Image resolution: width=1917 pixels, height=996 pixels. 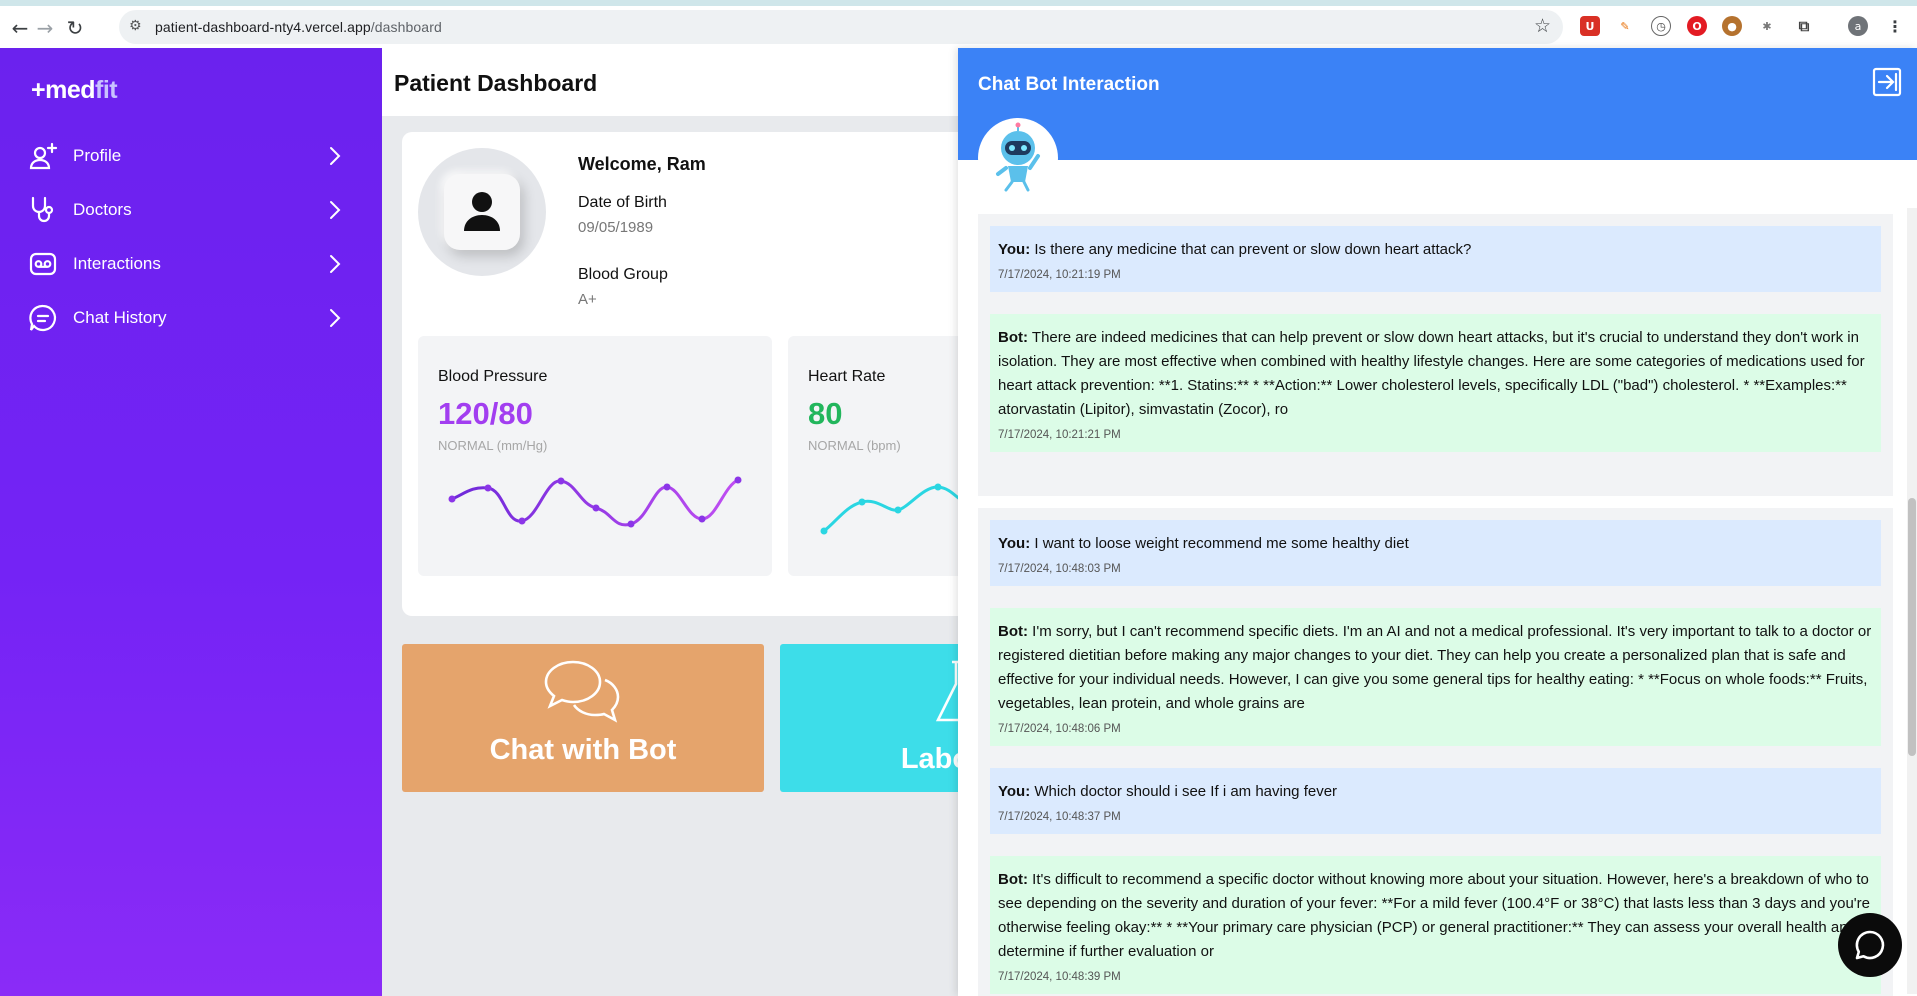 What do you see at coordinates (1437, 104) in the screenshot?
I see `chat-header: Chat Bot Interaction` at bounding box center [1437, 104].